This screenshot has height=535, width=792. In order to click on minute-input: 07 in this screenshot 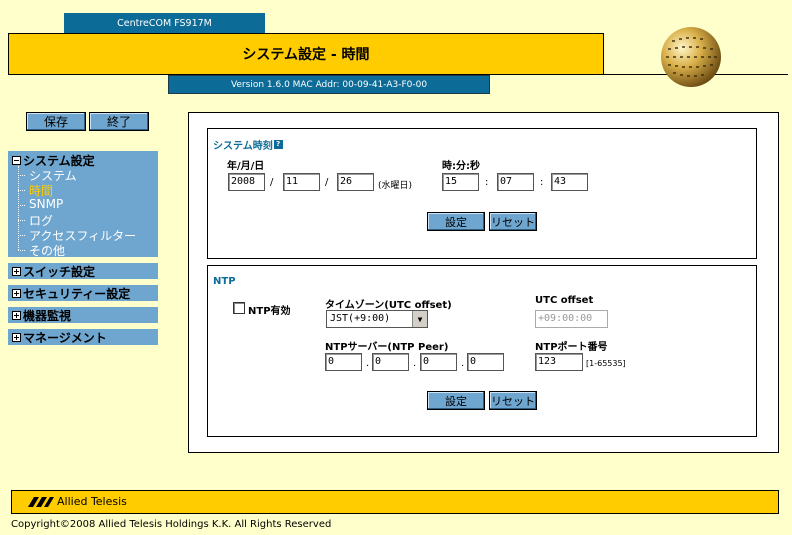, I will do `click(515, 182)`.